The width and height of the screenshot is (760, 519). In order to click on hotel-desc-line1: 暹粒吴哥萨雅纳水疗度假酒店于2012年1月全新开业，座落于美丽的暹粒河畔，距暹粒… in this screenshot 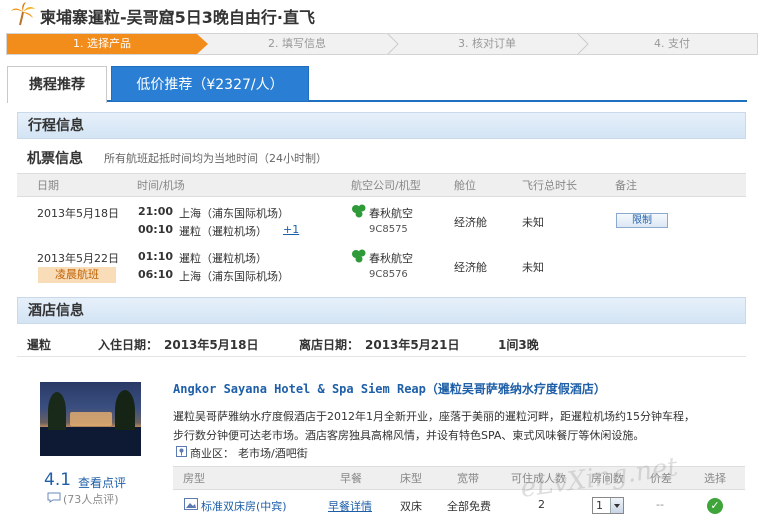, I will do `click(434, 416)`.